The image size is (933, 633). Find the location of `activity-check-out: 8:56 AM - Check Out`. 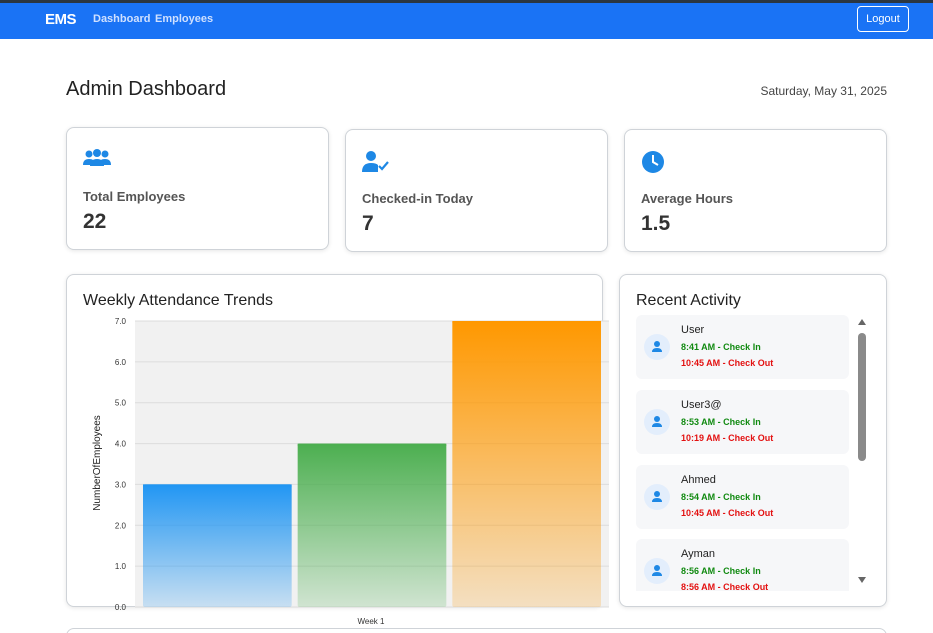

activity-check-out: 8:56 AM - Check Out is located at coordinates (725, 586).